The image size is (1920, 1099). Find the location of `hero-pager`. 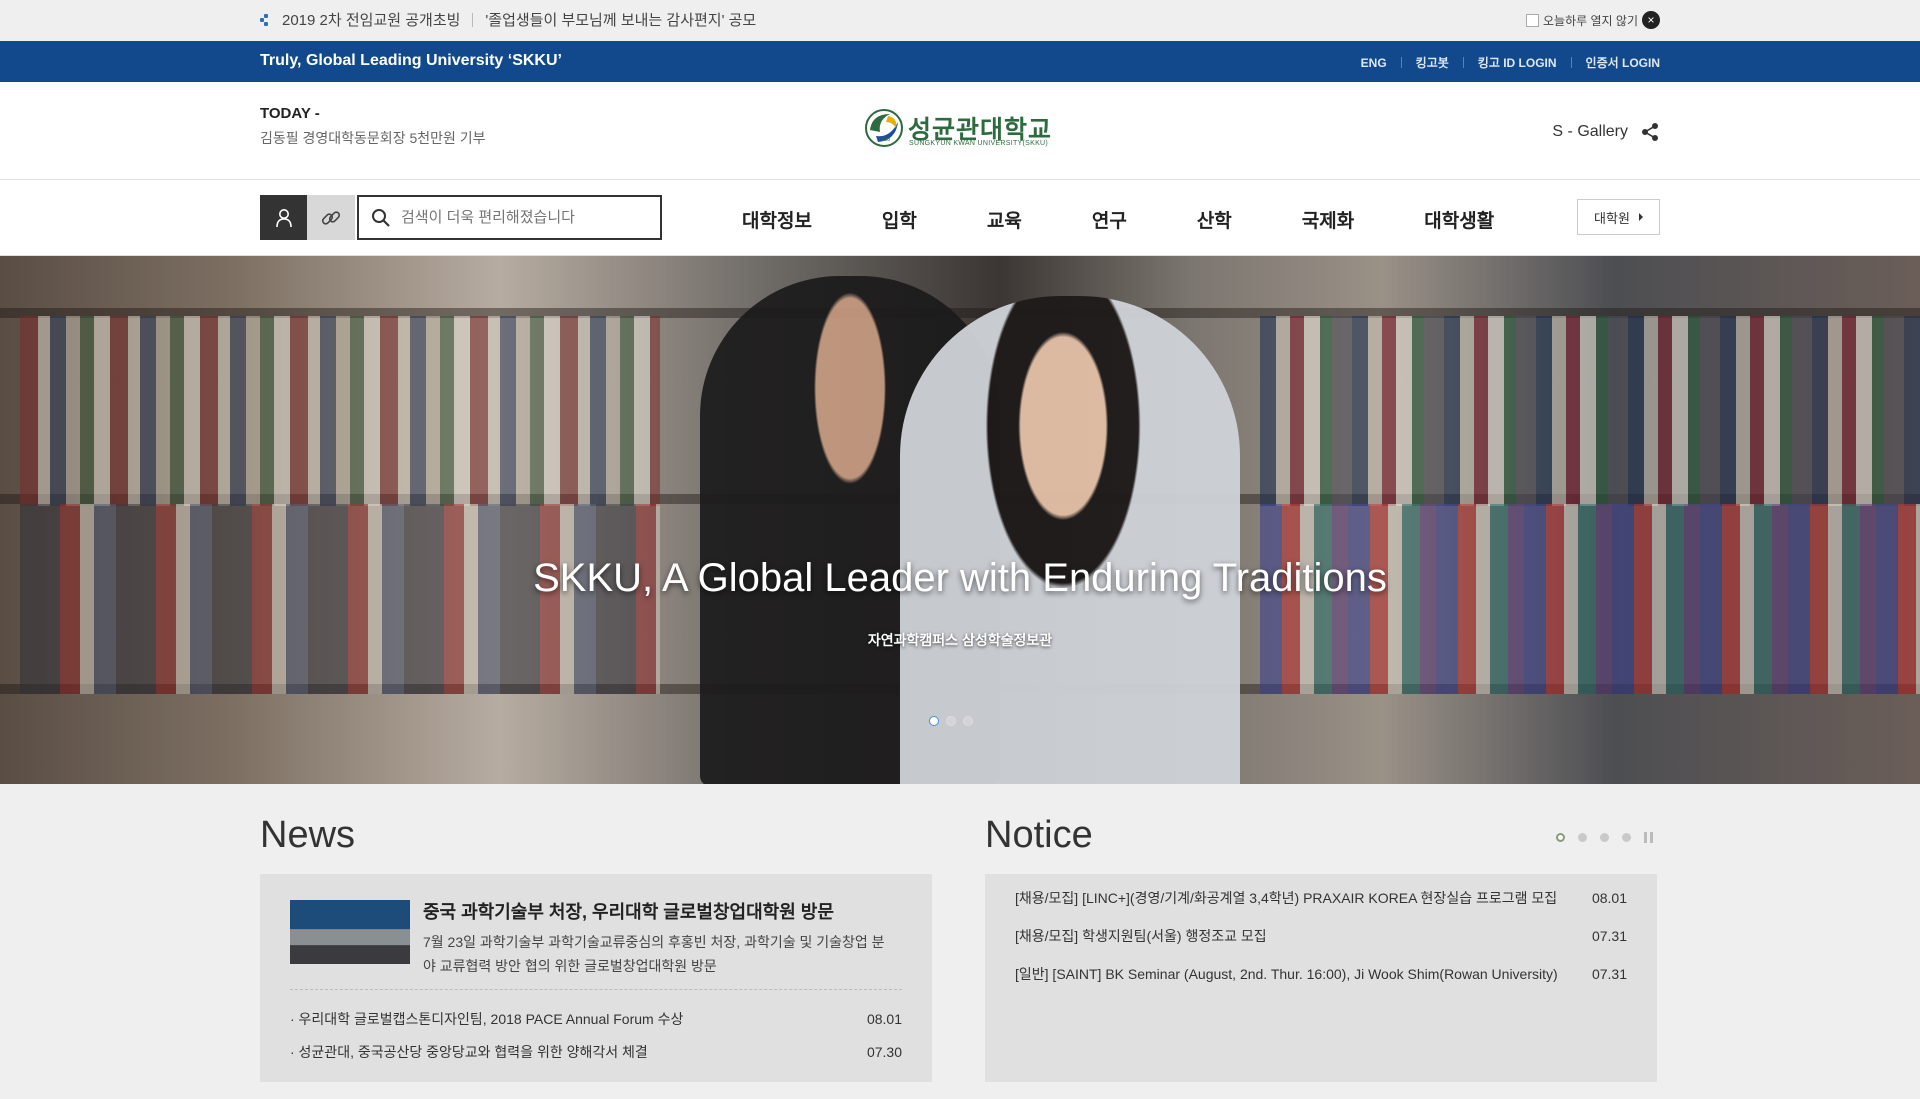

hero-pager is located at coordinates (954, 721).